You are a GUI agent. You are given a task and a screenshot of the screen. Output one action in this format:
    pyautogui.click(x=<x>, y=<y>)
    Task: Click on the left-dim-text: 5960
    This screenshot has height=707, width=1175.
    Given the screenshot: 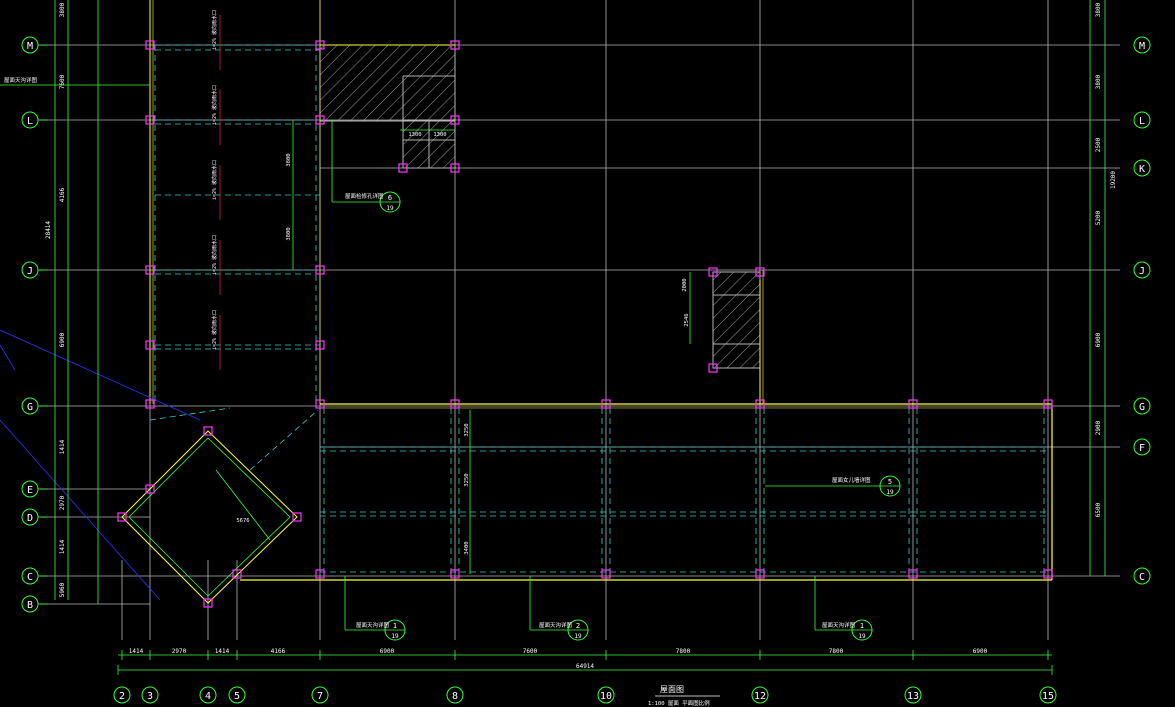 What is the action you would take?
    pyautogui.click(x=62, y=589)
    